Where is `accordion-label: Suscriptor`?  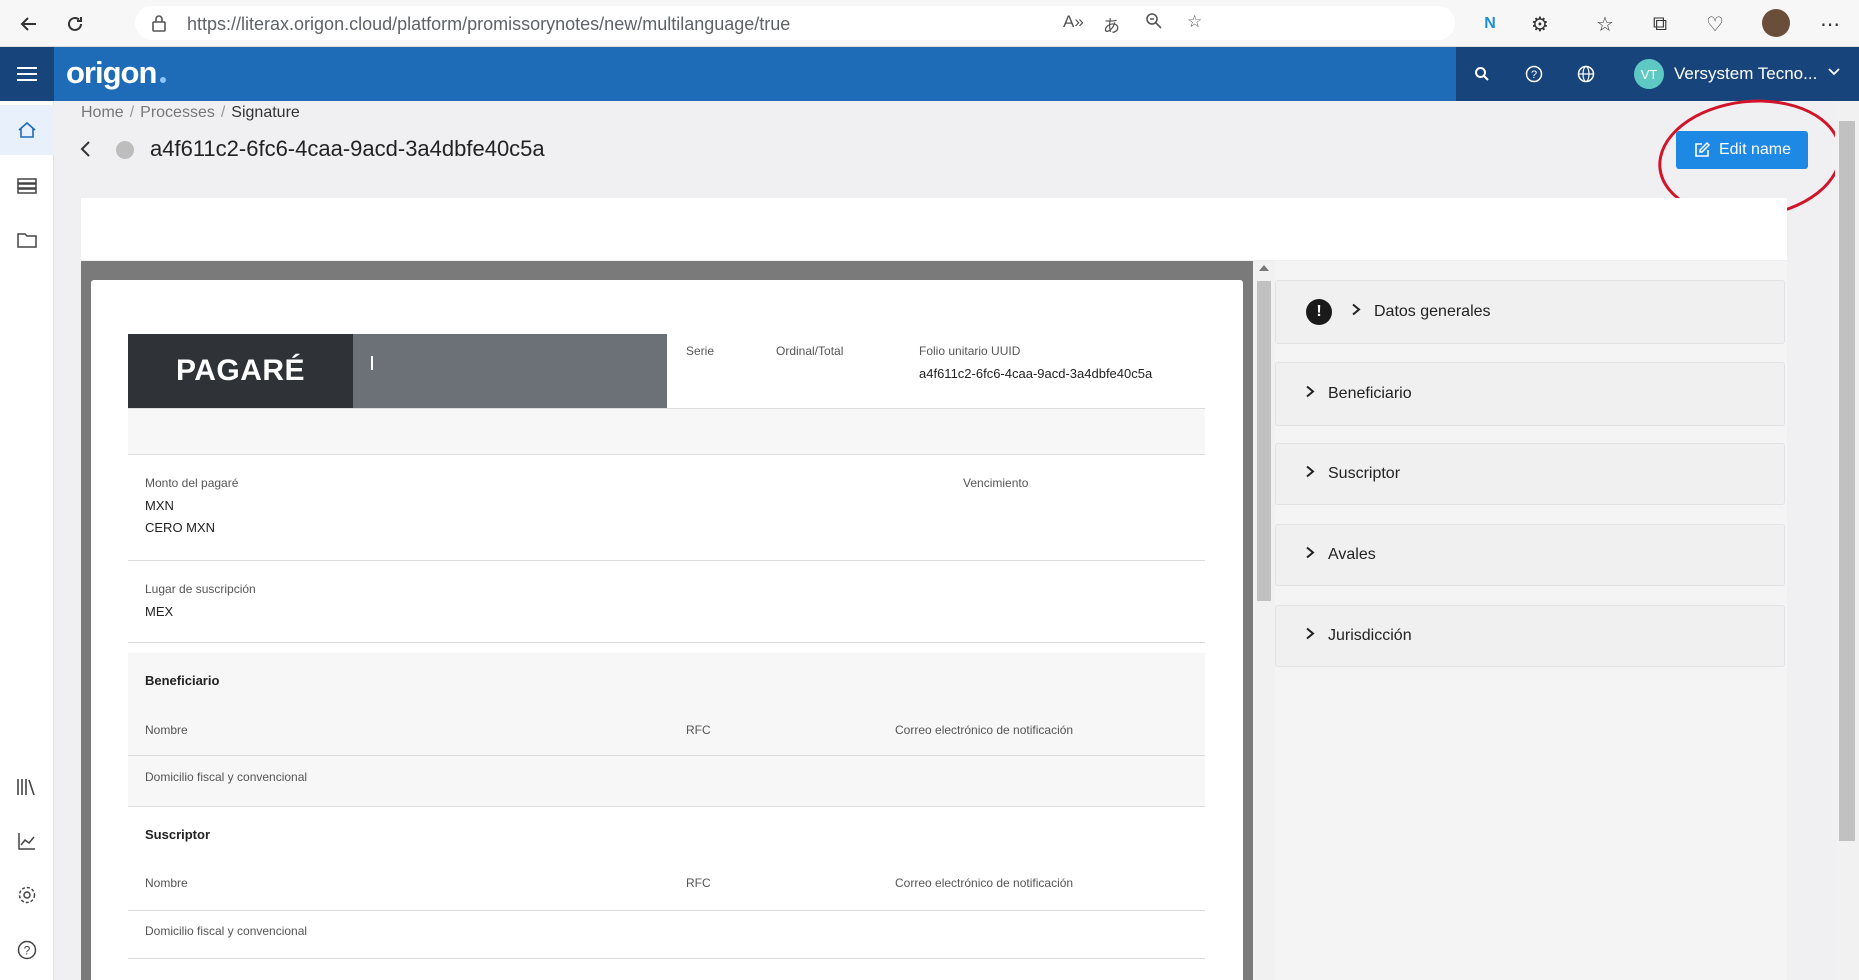
accordion-label: Suscriptor is located at coordinates (1364, 473).